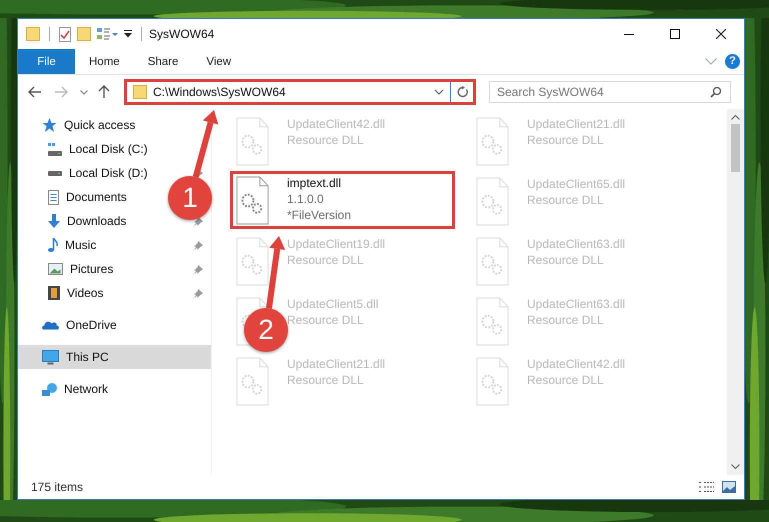  I want to click on details-view-icon, so click(706, 487).